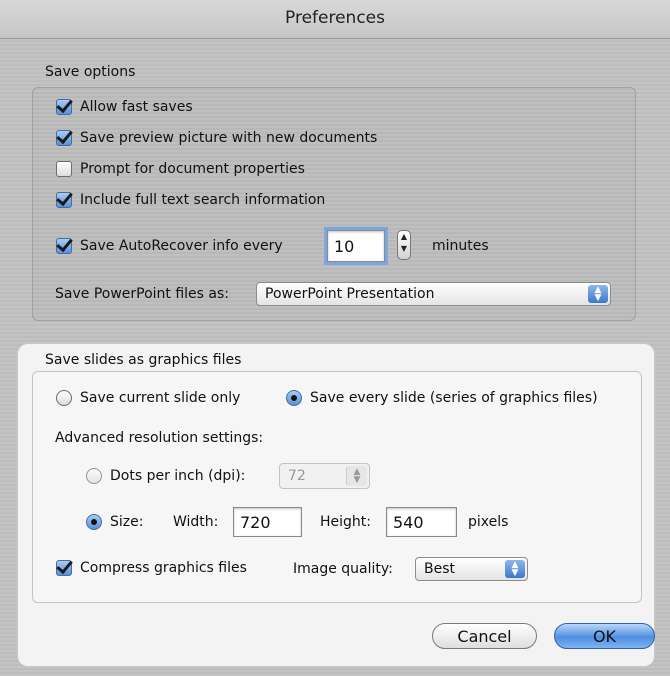 Image resolution: width=670 pixels, height=676 pixels. I want to click on save-preview-row: Save preview picture with new documents, so click(216, 138).